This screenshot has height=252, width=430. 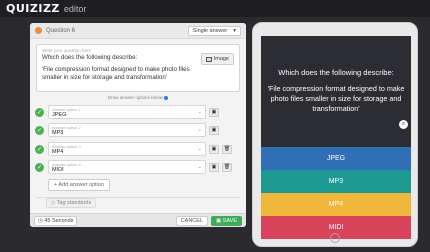 I want to click on home-button-icon, so click(x=335, y=238).